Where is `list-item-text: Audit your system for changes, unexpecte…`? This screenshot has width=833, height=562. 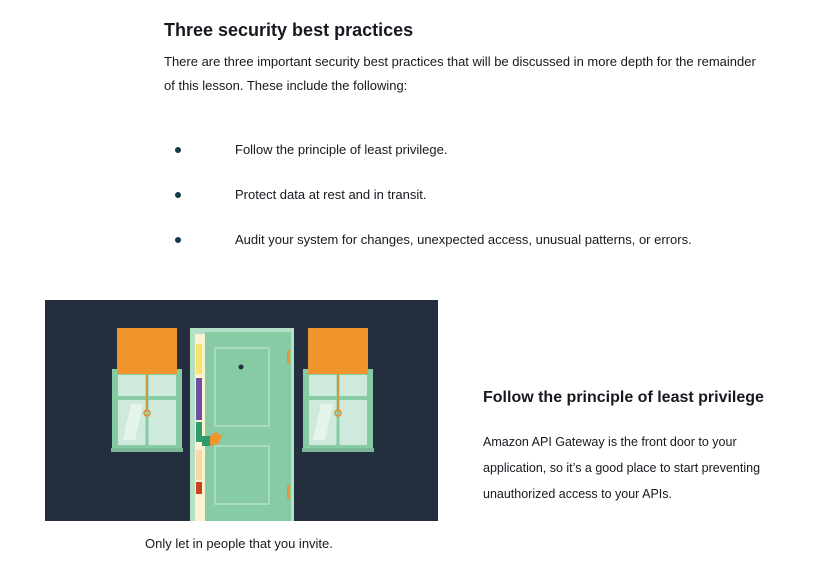
list-item-text: Audit your system for changes, unexpecte… is located at coordinates (463, 239).